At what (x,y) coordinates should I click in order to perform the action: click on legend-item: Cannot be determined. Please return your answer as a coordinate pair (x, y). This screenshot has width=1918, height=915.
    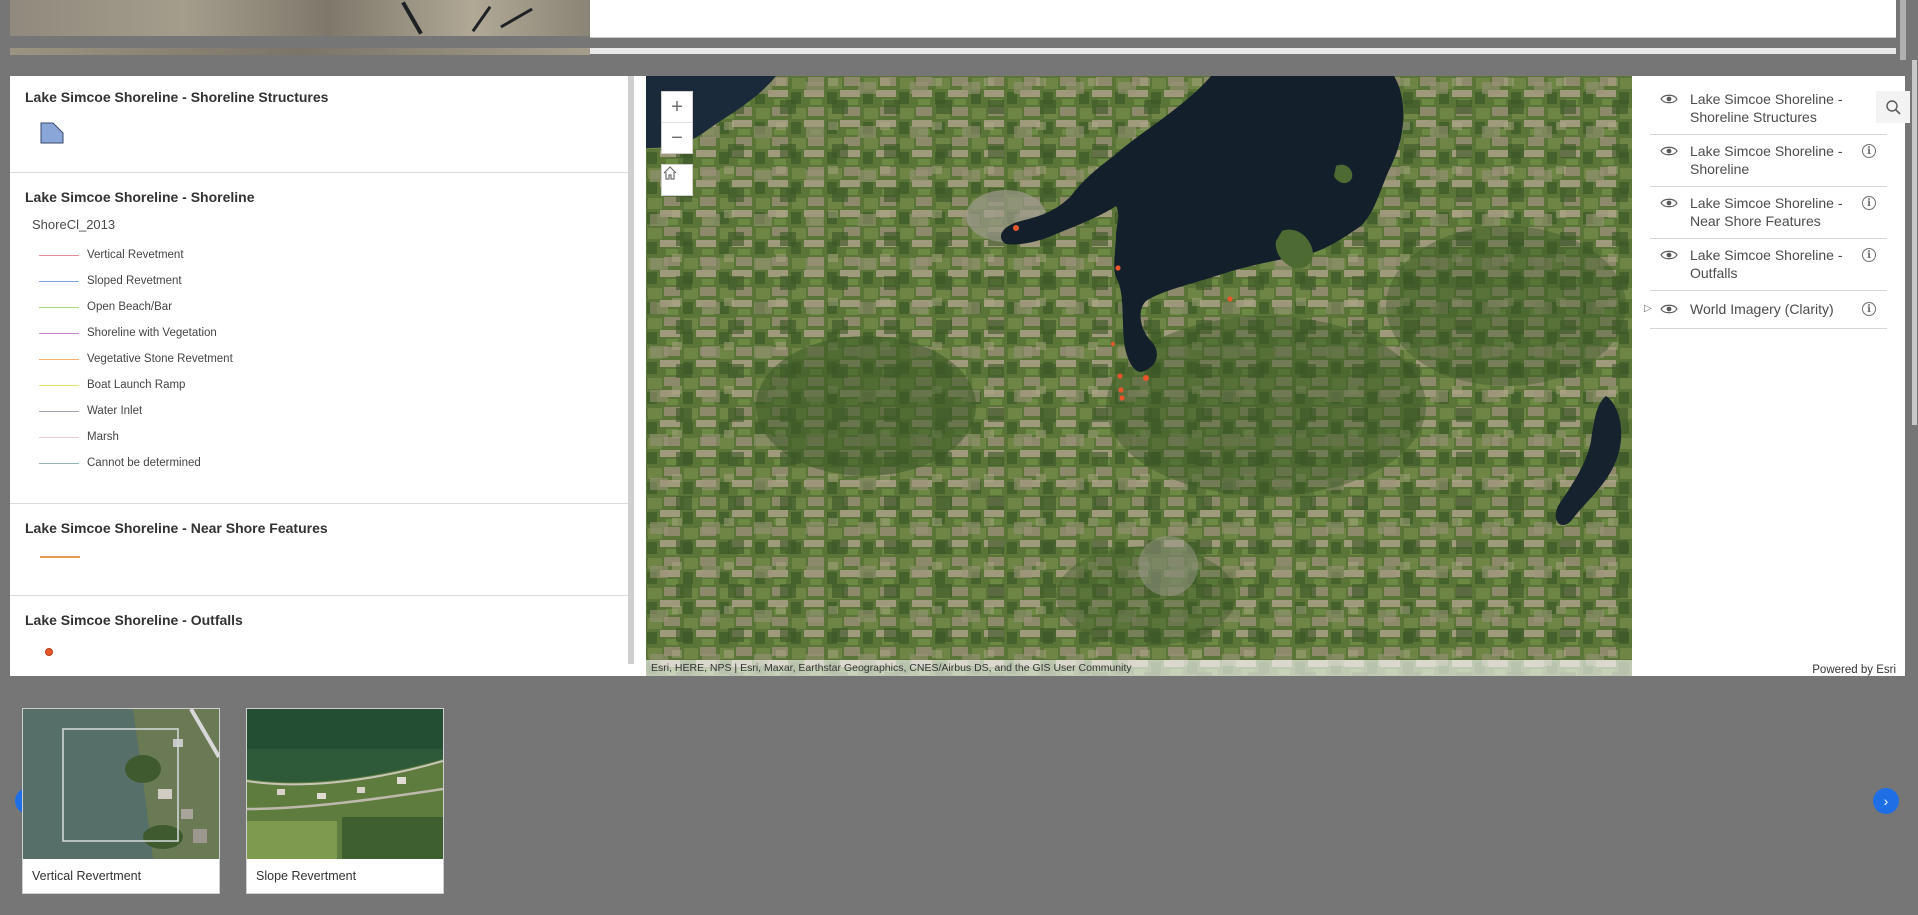
    Looking at the image, I should click on (120, 463).